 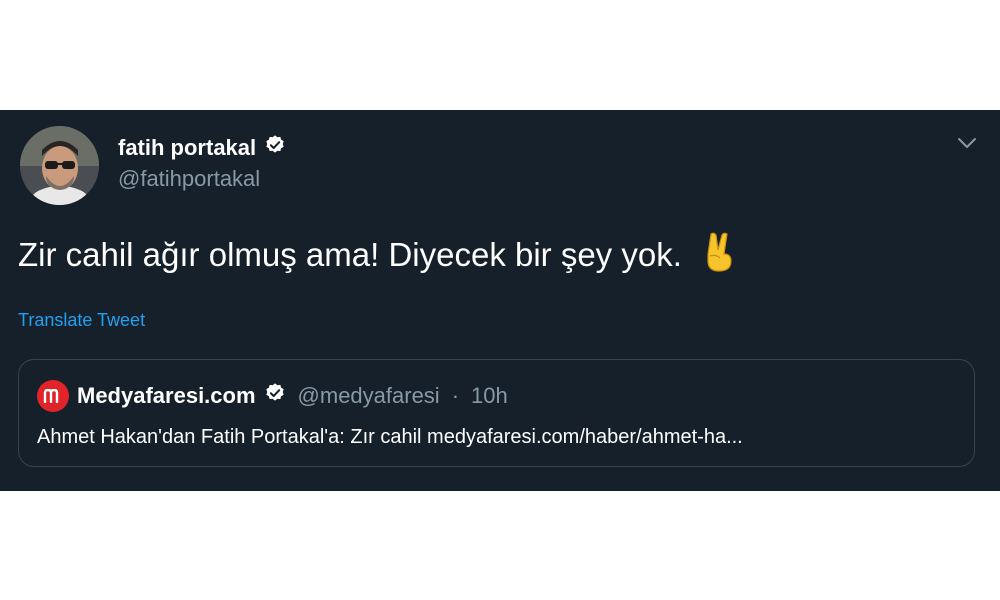 I want to click on author-name: fatih portakal, so click(x=202, y=148).